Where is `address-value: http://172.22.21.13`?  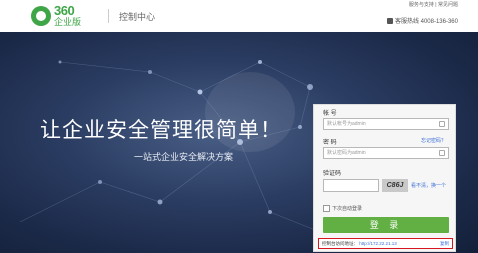
address-value: http://172.22.21.13 is located at coordinates (378, 243).